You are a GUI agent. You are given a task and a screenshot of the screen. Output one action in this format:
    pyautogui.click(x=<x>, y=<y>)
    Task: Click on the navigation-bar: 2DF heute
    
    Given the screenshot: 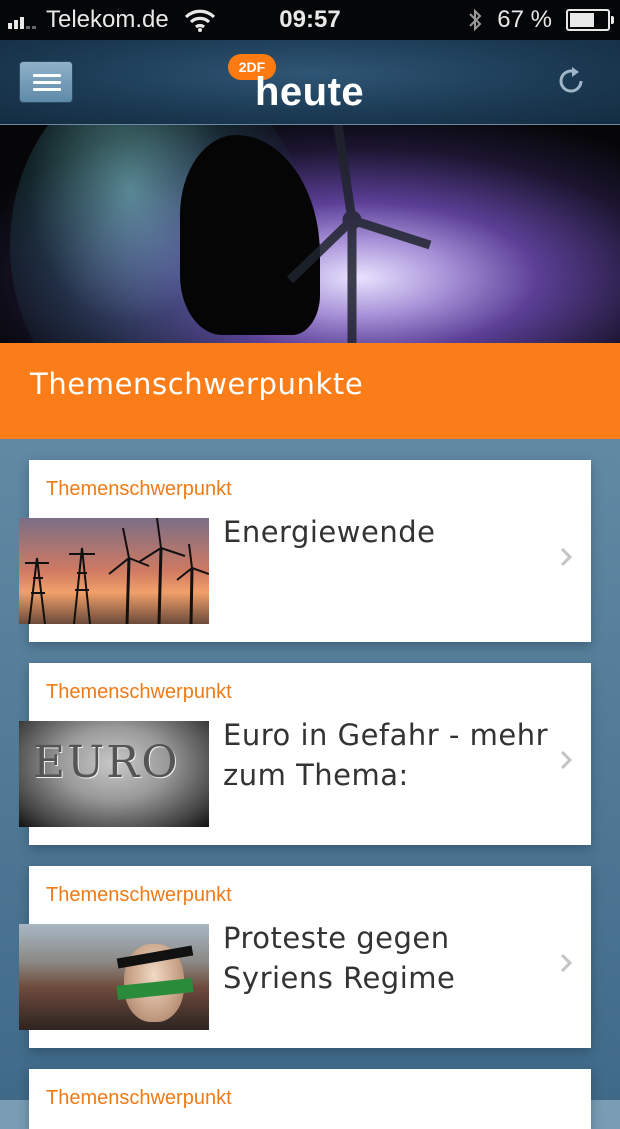 What is the action you would take?
    pyautogui.click(x=310, y=82)
    